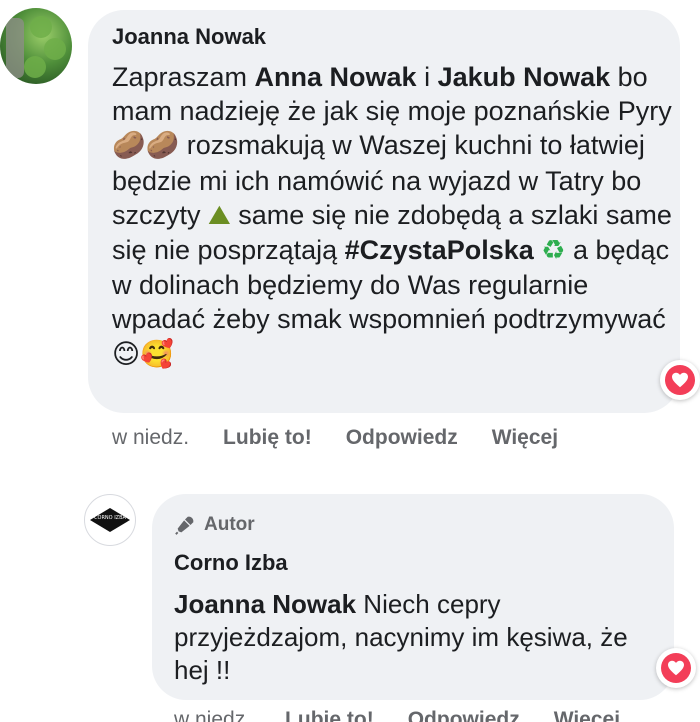 The height and width of the screenshot is (722, 700). I want to click on comment-text-part, so click(538, 250).